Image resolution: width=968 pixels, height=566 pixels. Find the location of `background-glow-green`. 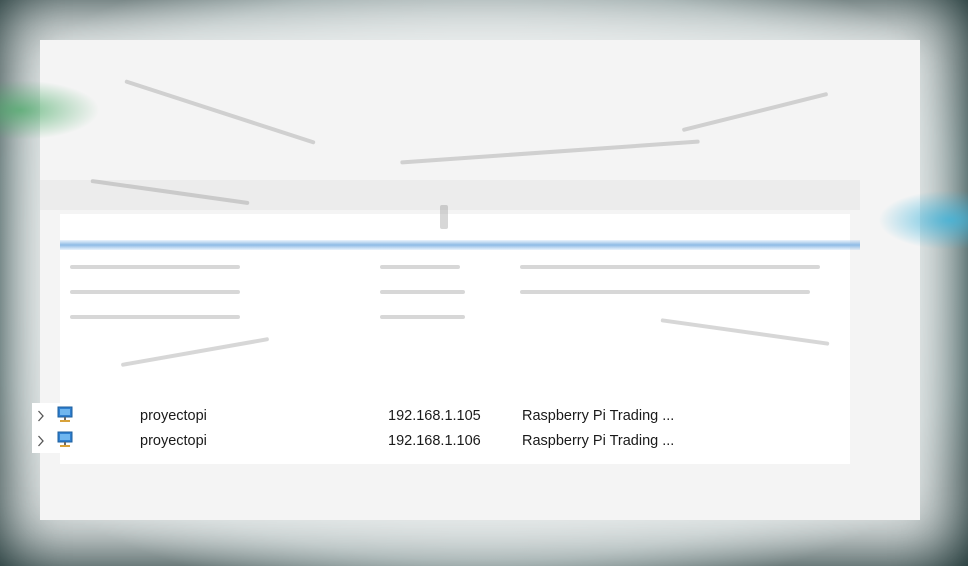

background-glow-green is located at coordinates (50, 110).